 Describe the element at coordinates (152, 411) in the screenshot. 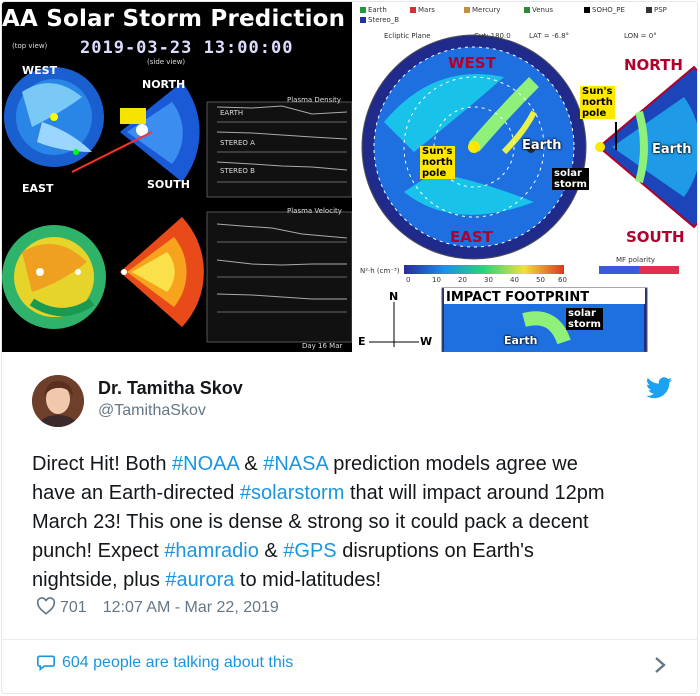

I see `author-handle: @TamithaSkov` at that location.